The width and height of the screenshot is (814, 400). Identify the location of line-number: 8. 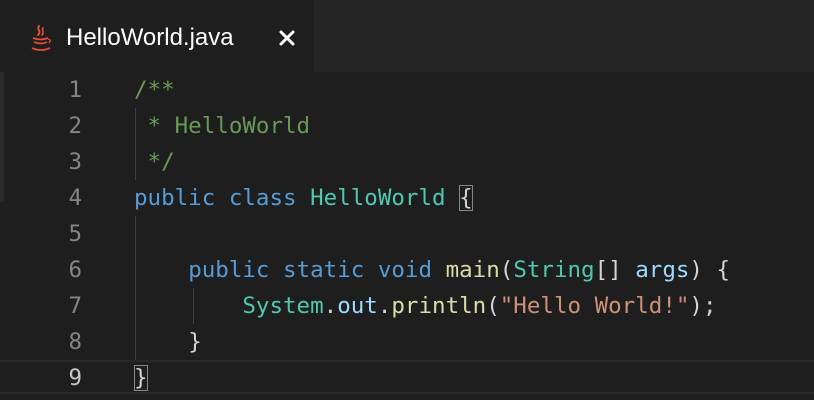
(75, 342).